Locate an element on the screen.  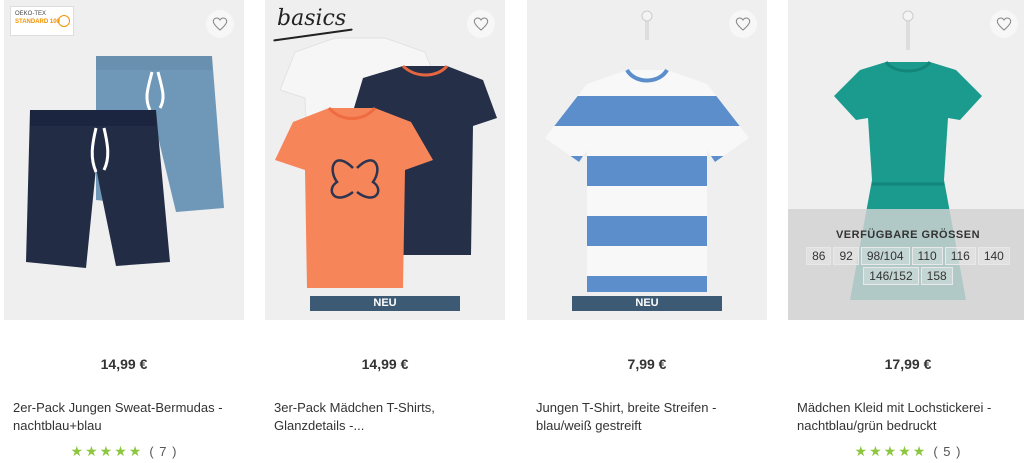
rating-count: ( 7 ) is located at coordinates (163, 451).